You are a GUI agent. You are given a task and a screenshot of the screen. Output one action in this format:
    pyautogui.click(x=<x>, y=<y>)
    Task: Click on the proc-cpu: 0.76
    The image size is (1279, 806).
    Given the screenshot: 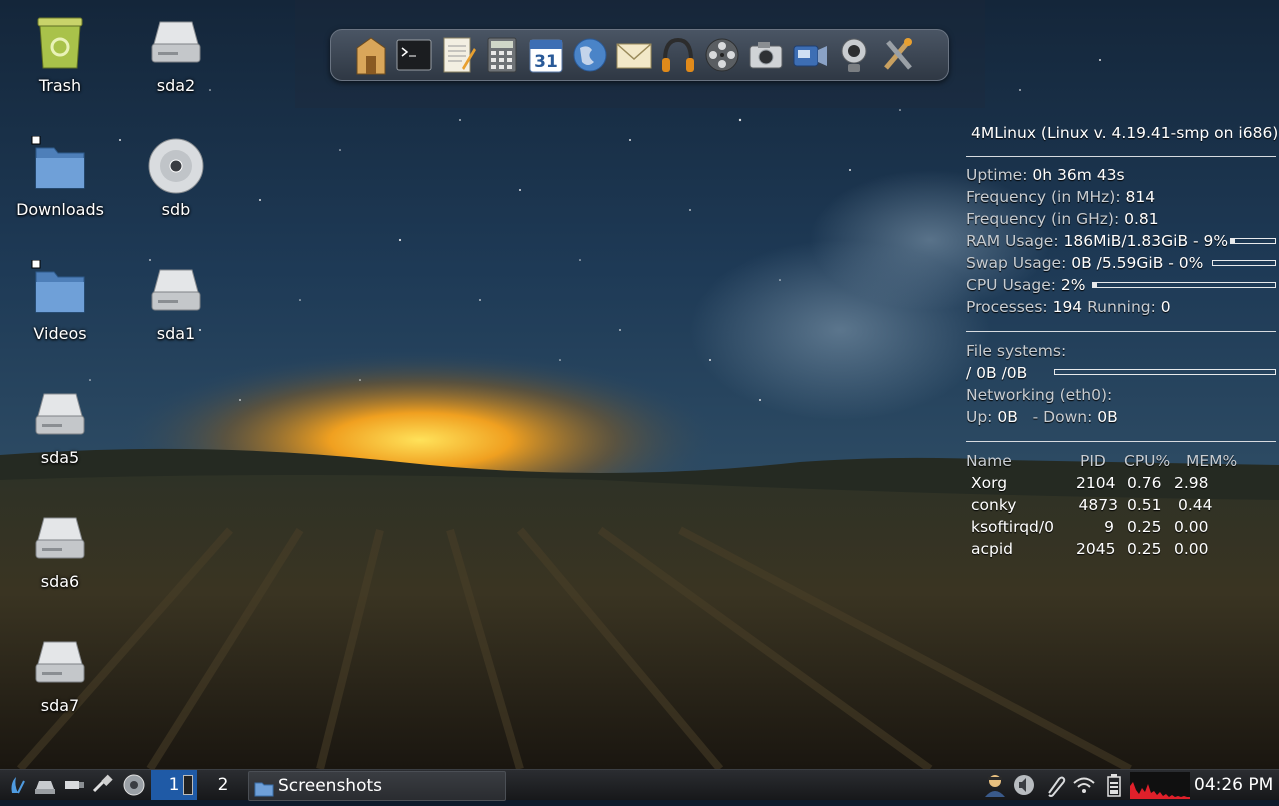 What is the action you would take?
    pyautogui.click(x=1144, y=483)
    